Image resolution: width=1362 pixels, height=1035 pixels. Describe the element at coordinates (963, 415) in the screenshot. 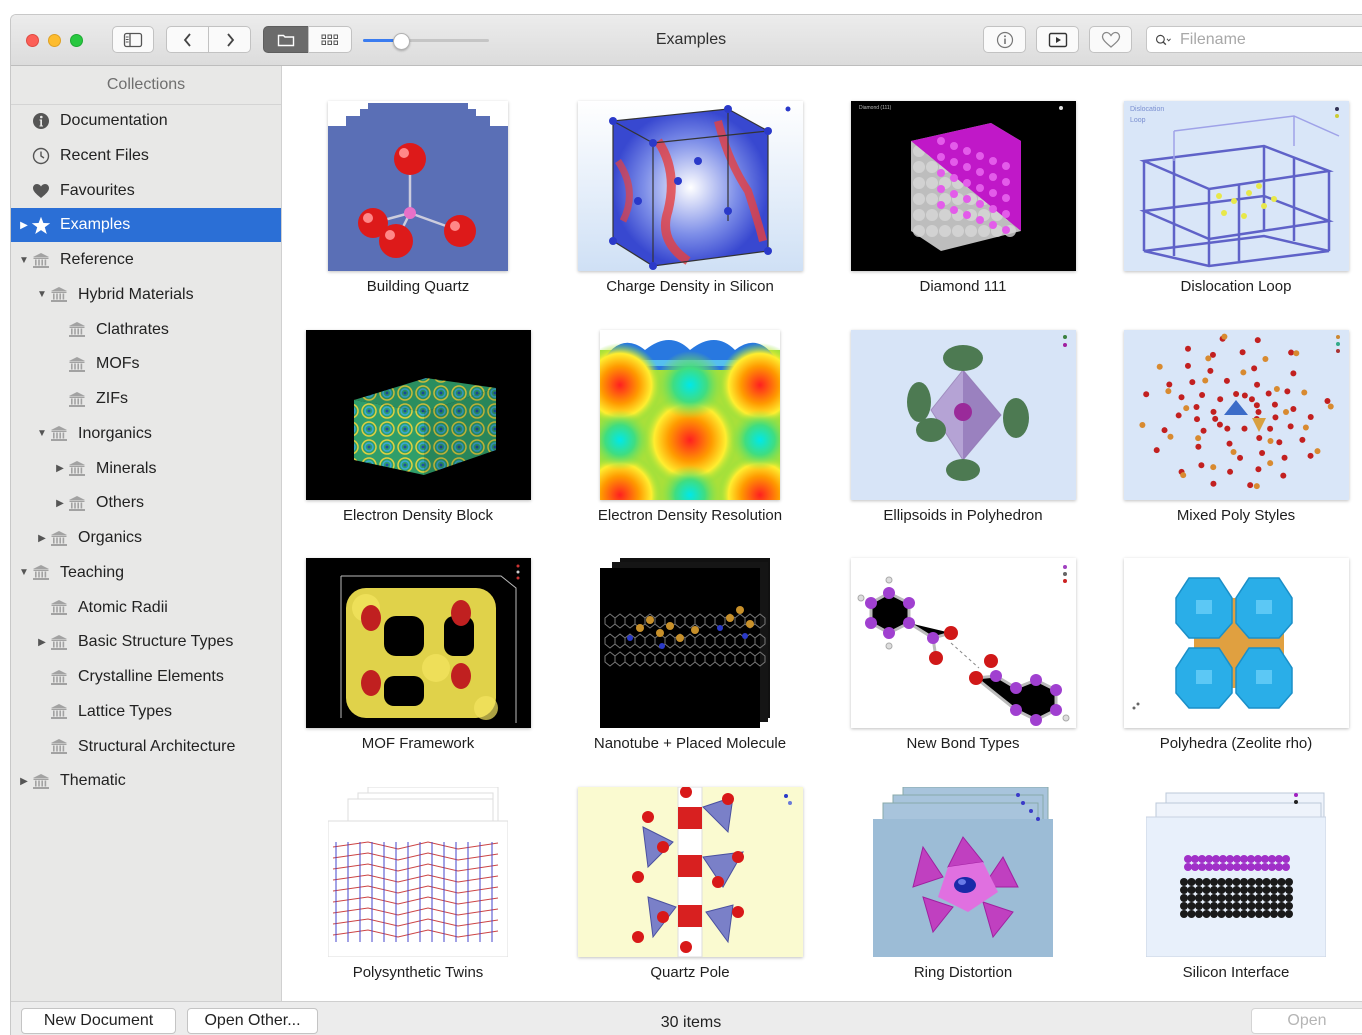

I see `example-thumbnail-ellipsoids-in-polyhedron` at that location.